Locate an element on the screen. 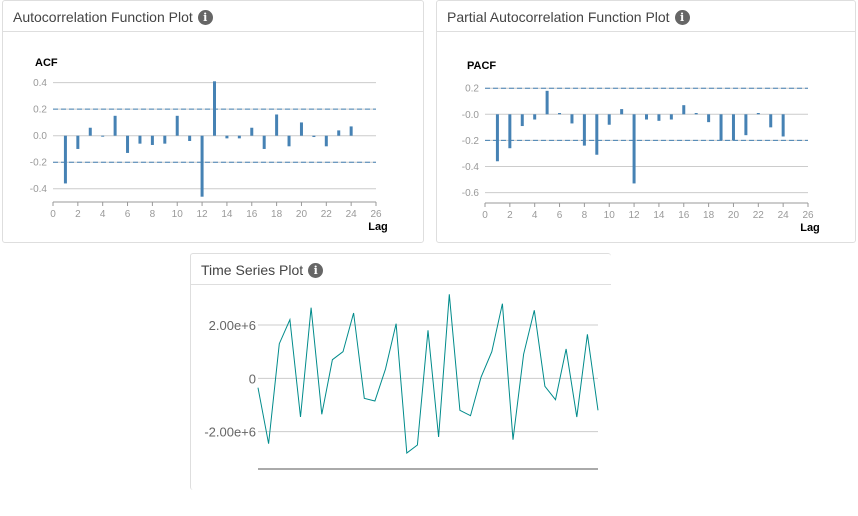 Image resolution: width=858 pixels, height=516 pixels. x-tick-label: 14 is located at coordinates (227, 214).